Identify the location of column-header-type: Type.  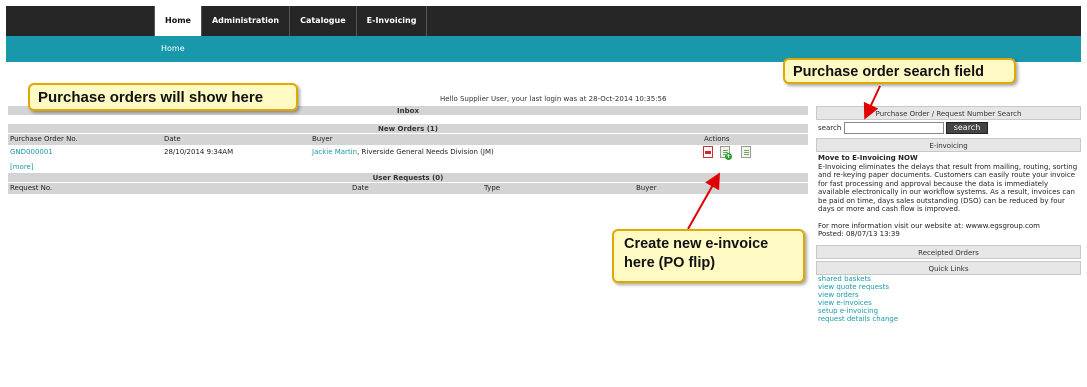
(492, 188).